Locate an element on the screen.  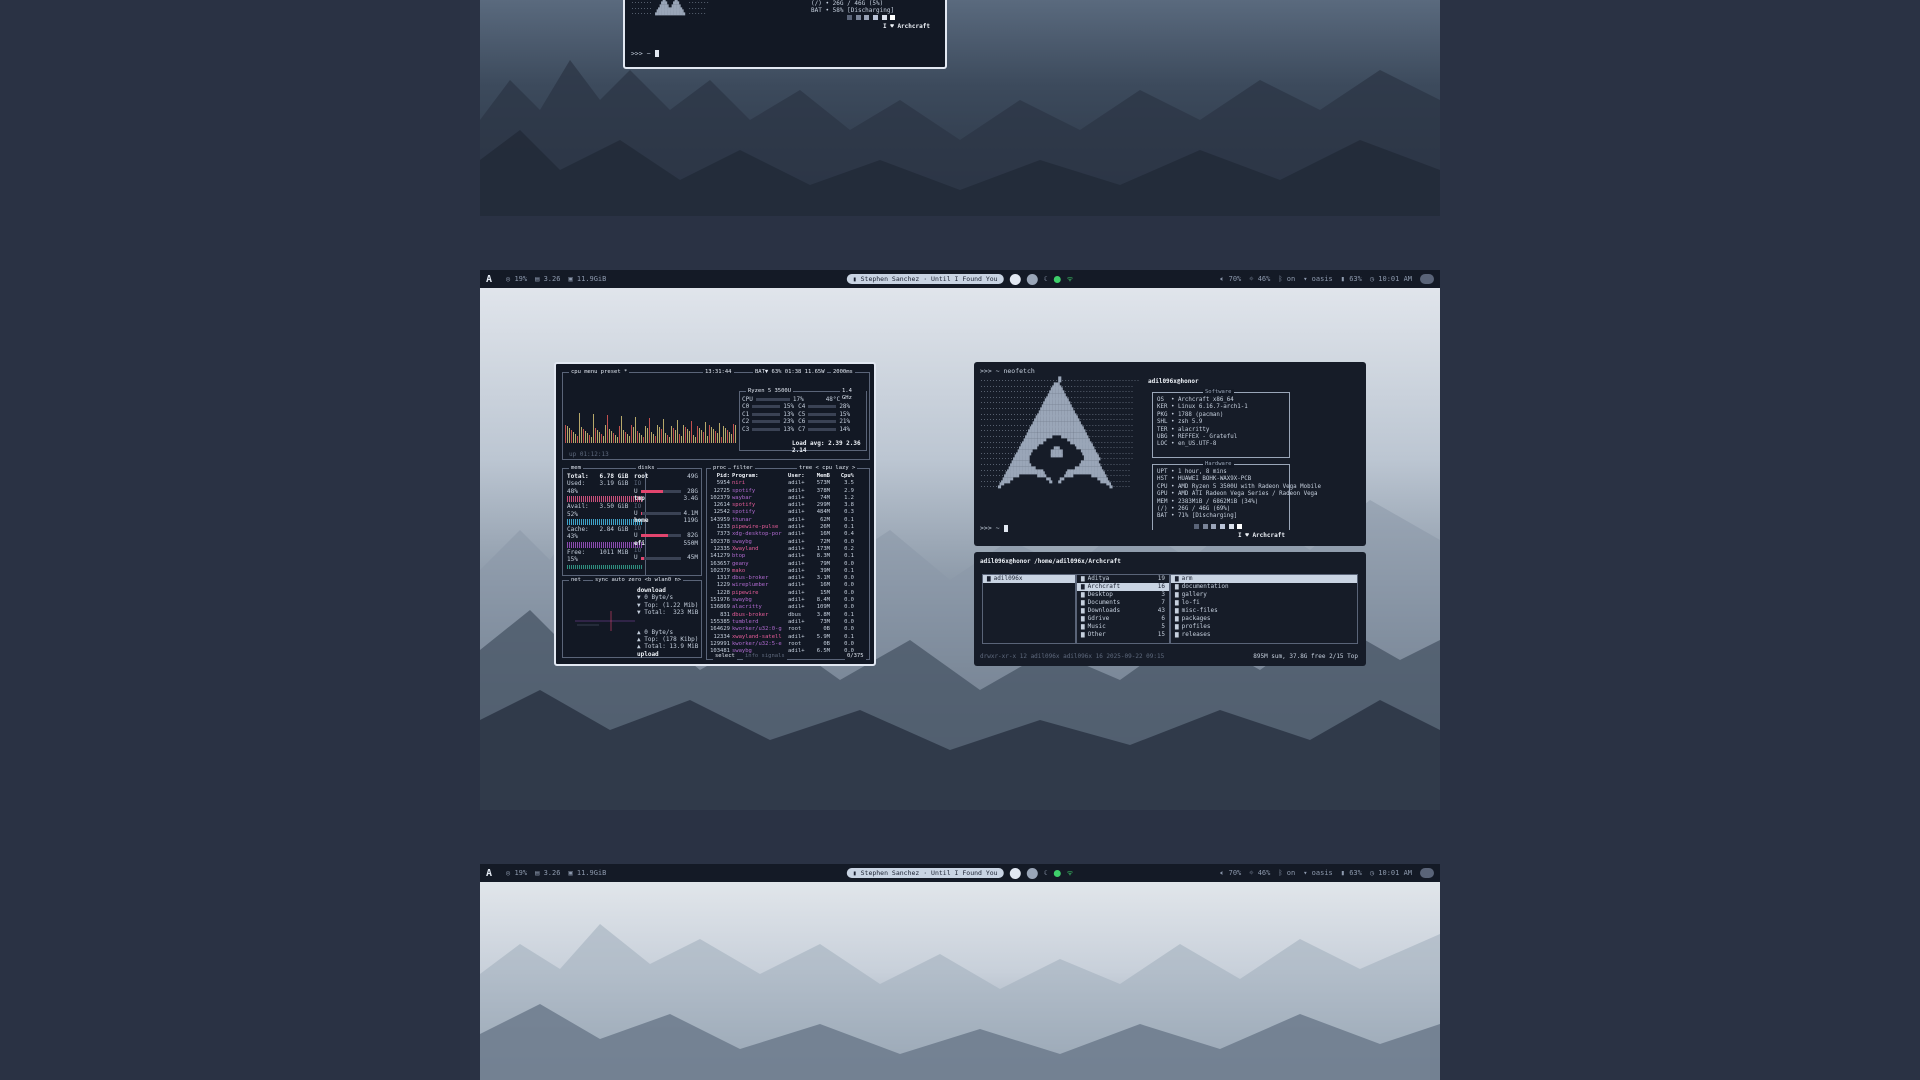
ranger-entry: ▆ arm is located at coordinates (1264, 579).